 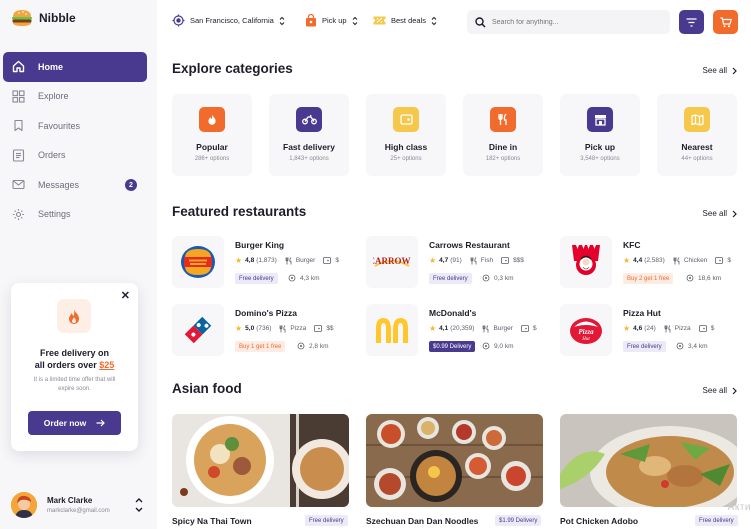 I want to click on order-mode-selector: Pick up, so click(x=331, y=20).